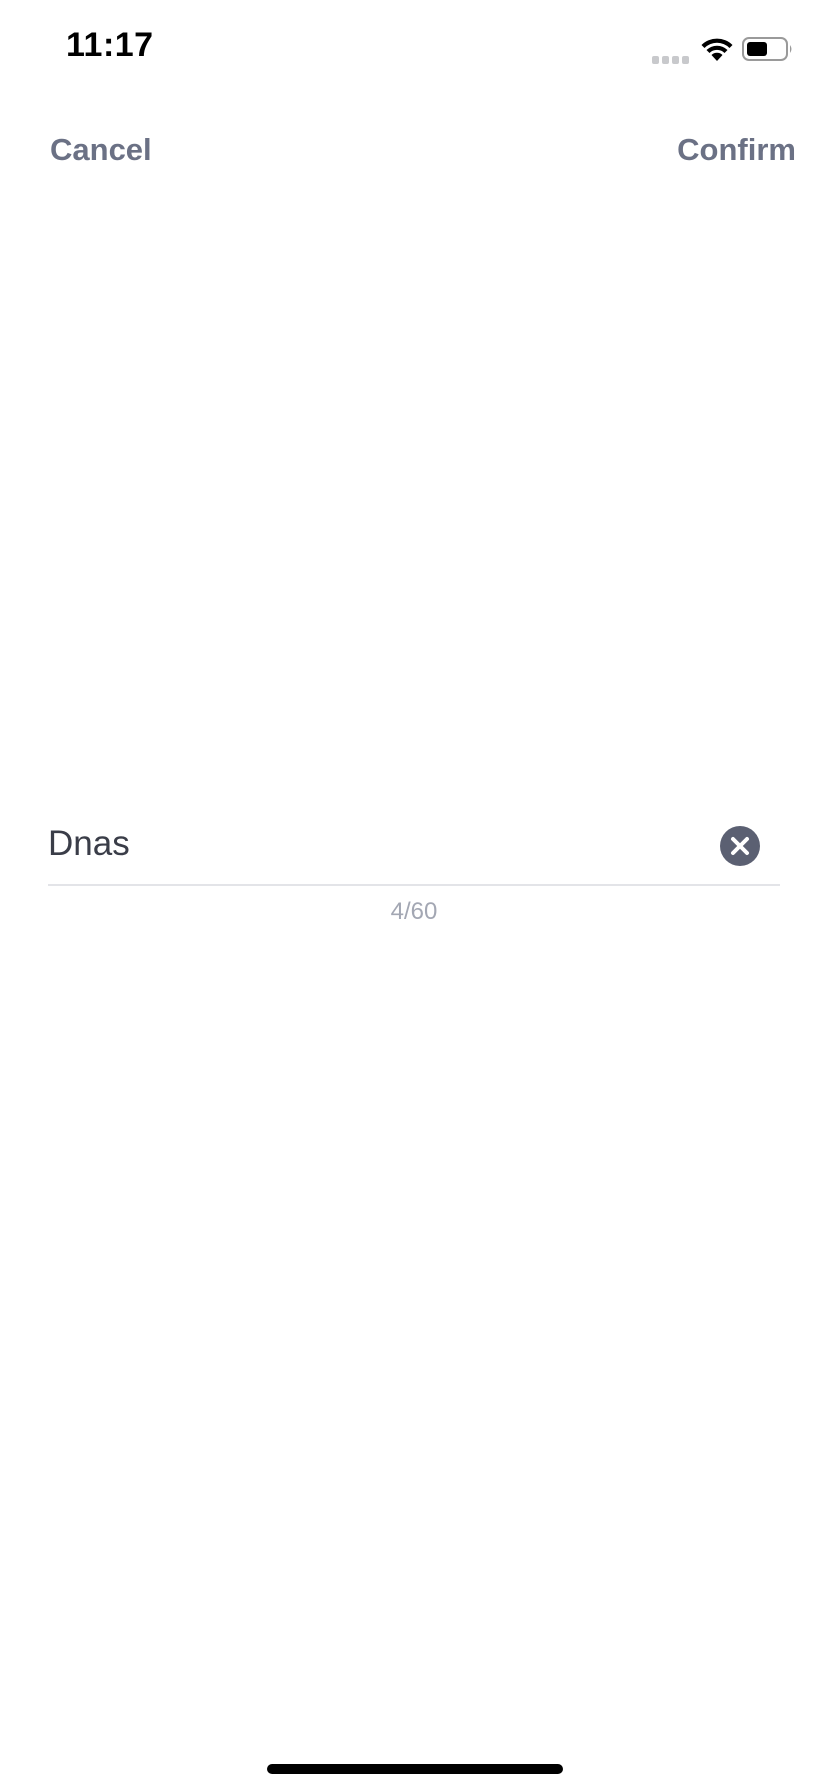  I want to click on home-indicator, so click(415, 1769).